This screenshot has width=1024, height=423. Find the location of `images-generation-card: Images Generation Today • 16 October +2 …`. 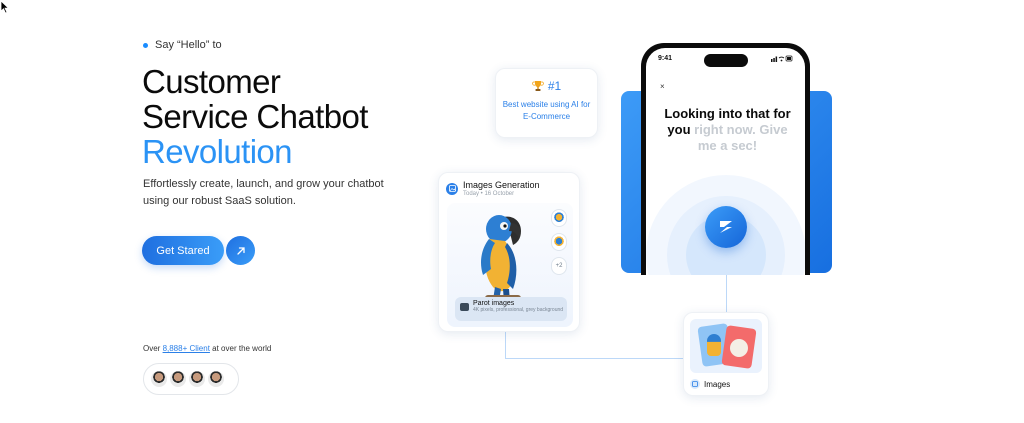

images-generation-card: Images Generation Today • 16 October +2 … is located at coordinates (509, 252).